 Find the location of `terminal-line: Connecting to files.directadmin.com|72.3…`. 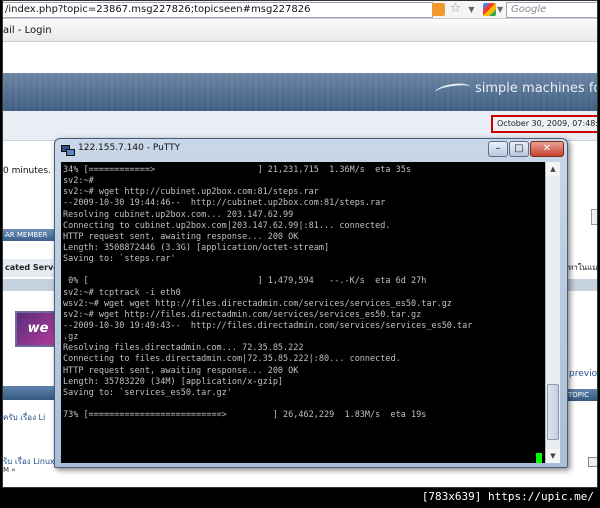

terminal-line: Connecting to files.directadmin.com|72.3… is located at coordinates (232, 359).